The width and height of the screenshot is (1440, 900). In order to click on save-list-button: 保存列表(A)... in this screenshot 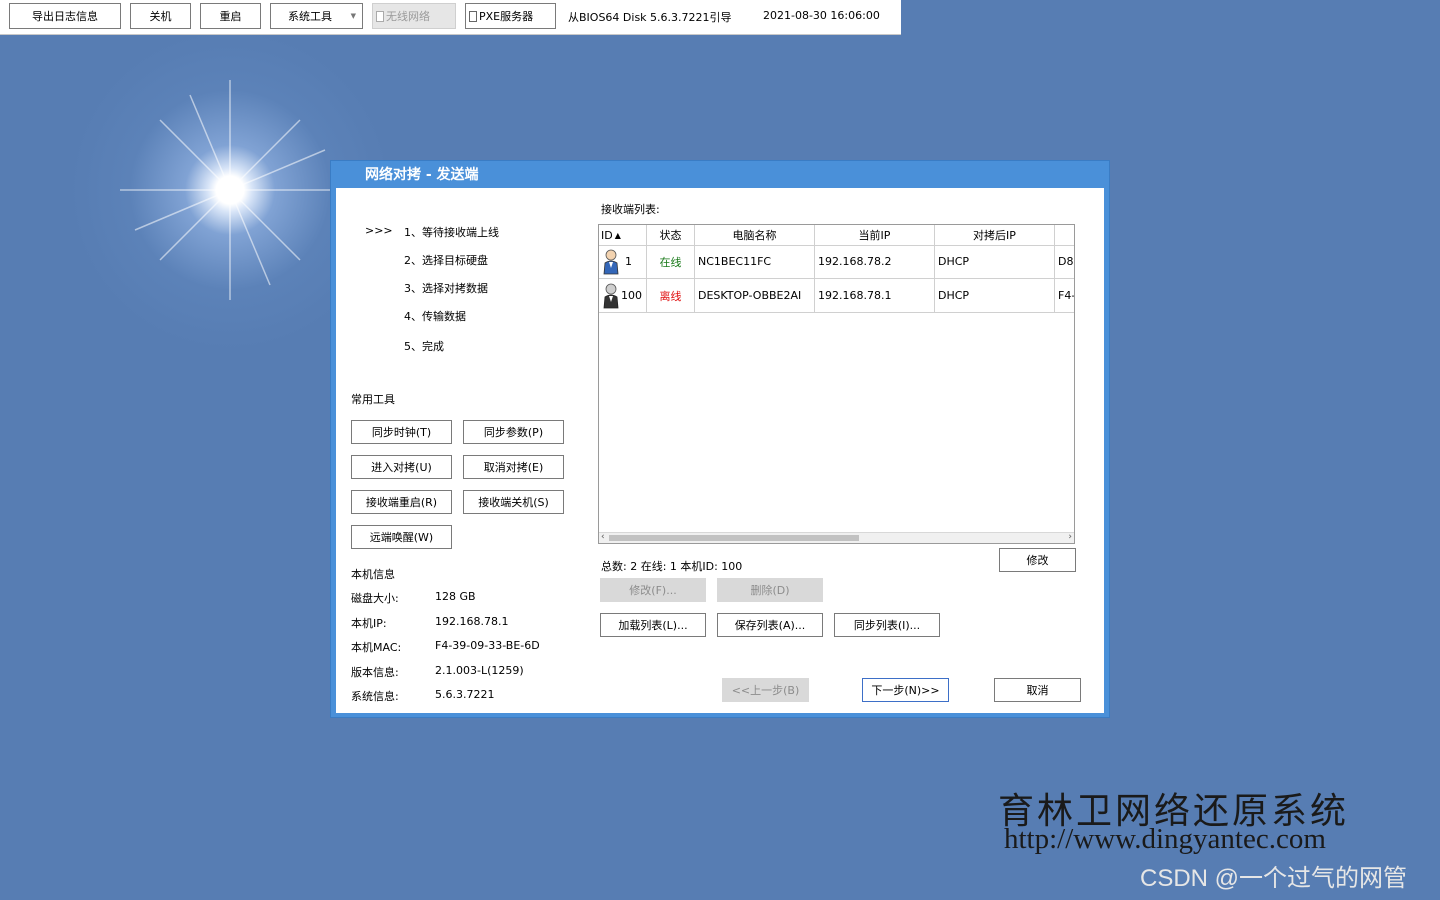, I will do `click(770, 625)`.